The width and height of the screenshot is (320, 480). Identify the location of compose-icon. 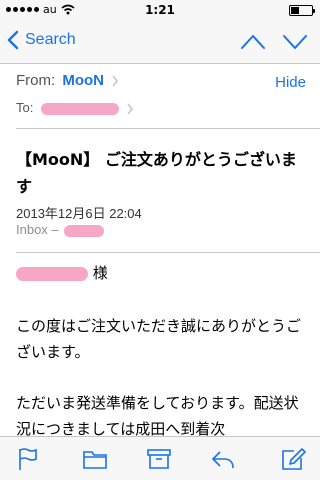
(293, 459).